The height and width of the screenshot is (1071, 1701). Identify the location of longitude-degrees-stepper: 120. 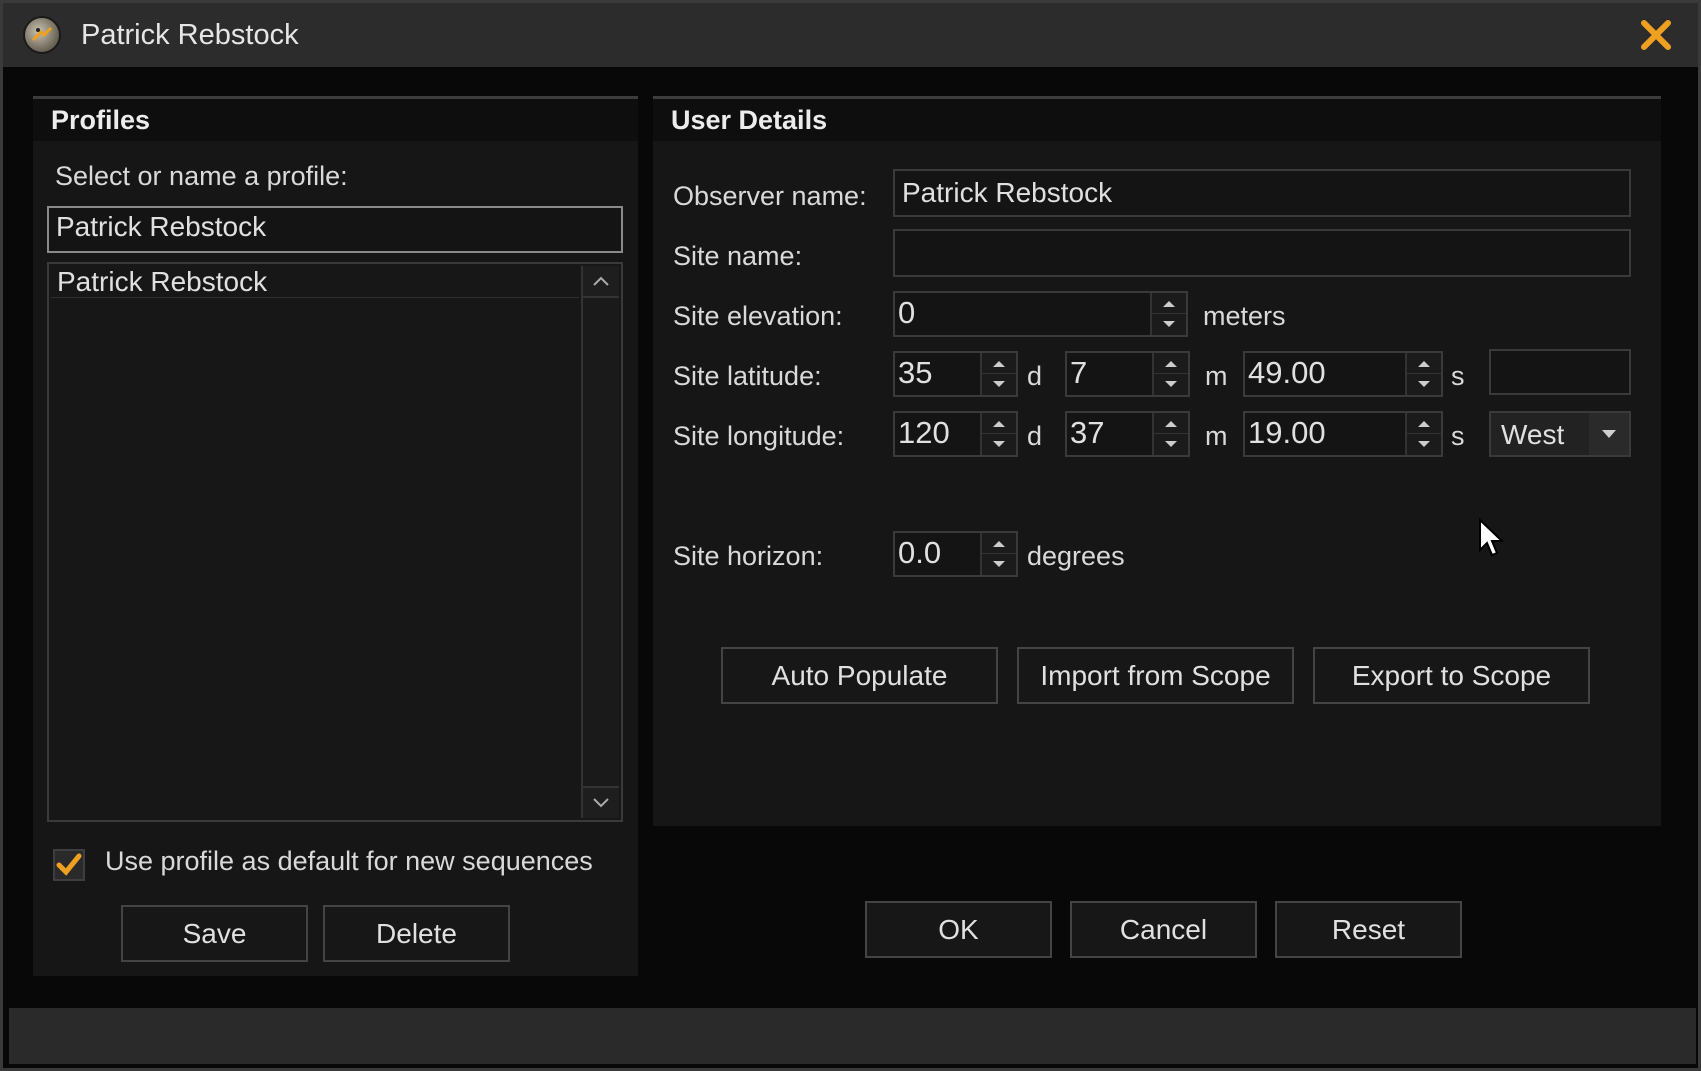
(955, 434).